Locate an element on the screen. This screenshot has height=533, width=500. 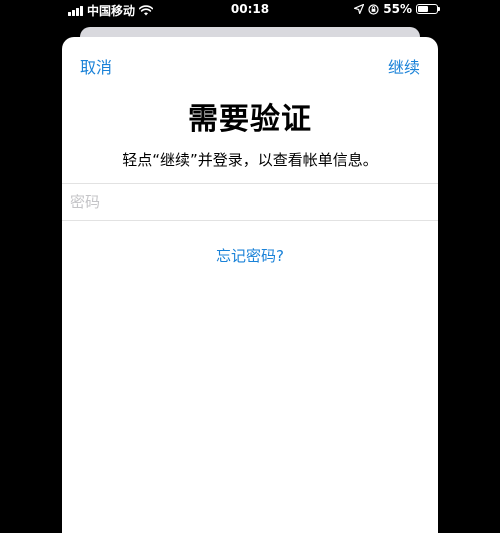
password-field-row is located at coordinates (250, 202).